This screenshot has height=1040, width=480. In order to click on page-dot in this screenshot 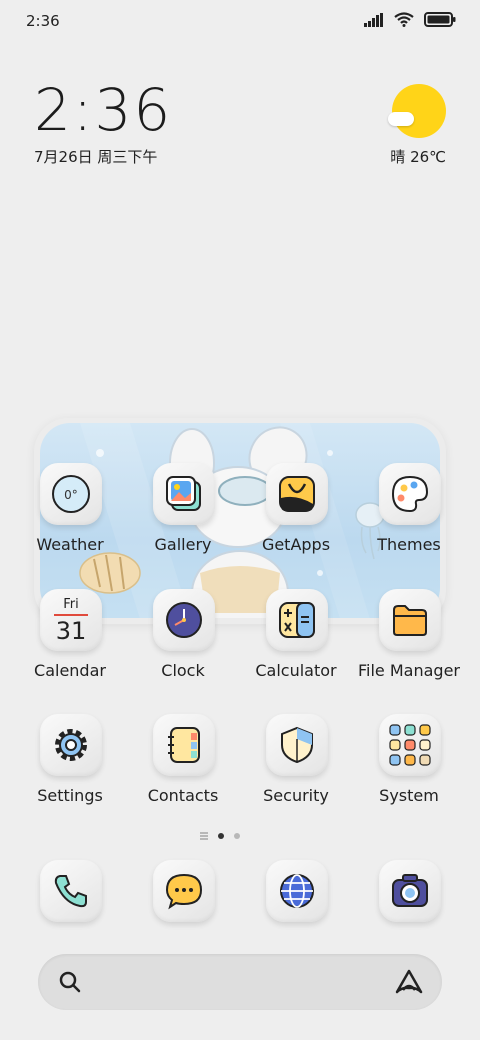, I will do `click(237, 836)`.